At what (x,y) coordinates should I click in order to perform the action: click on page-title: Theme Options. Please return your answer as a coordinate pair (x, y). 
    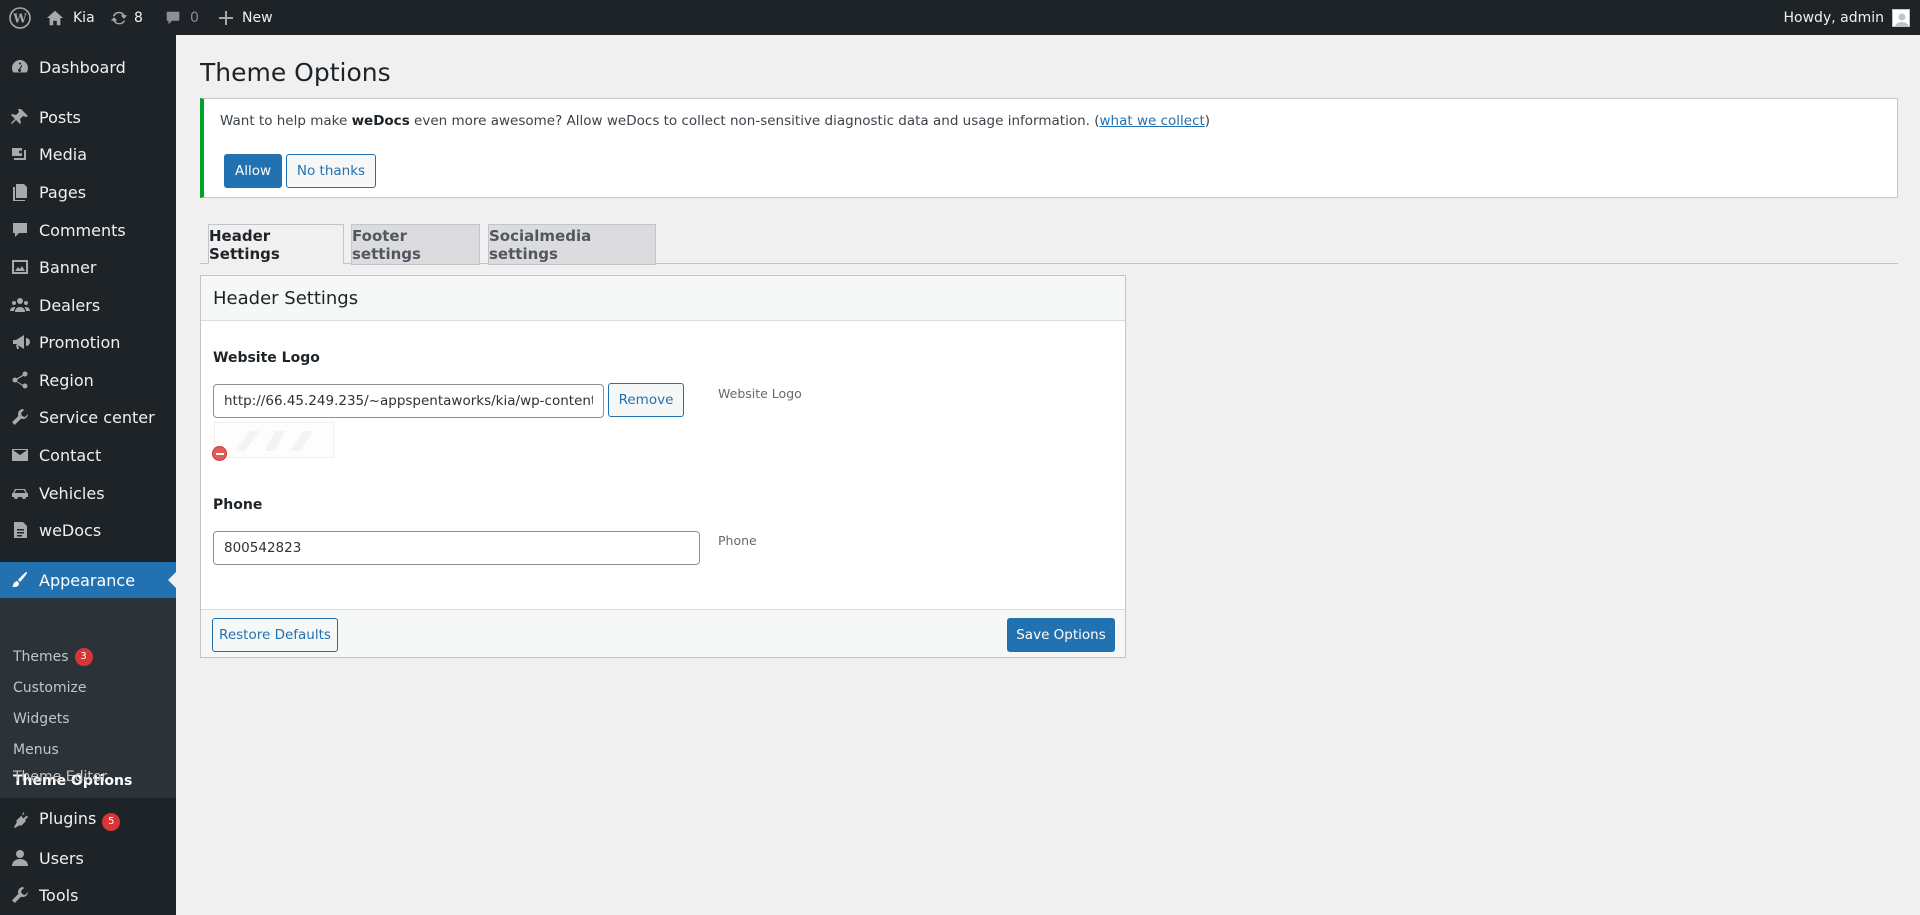
    Looking at the image, I should click on (295, 72).